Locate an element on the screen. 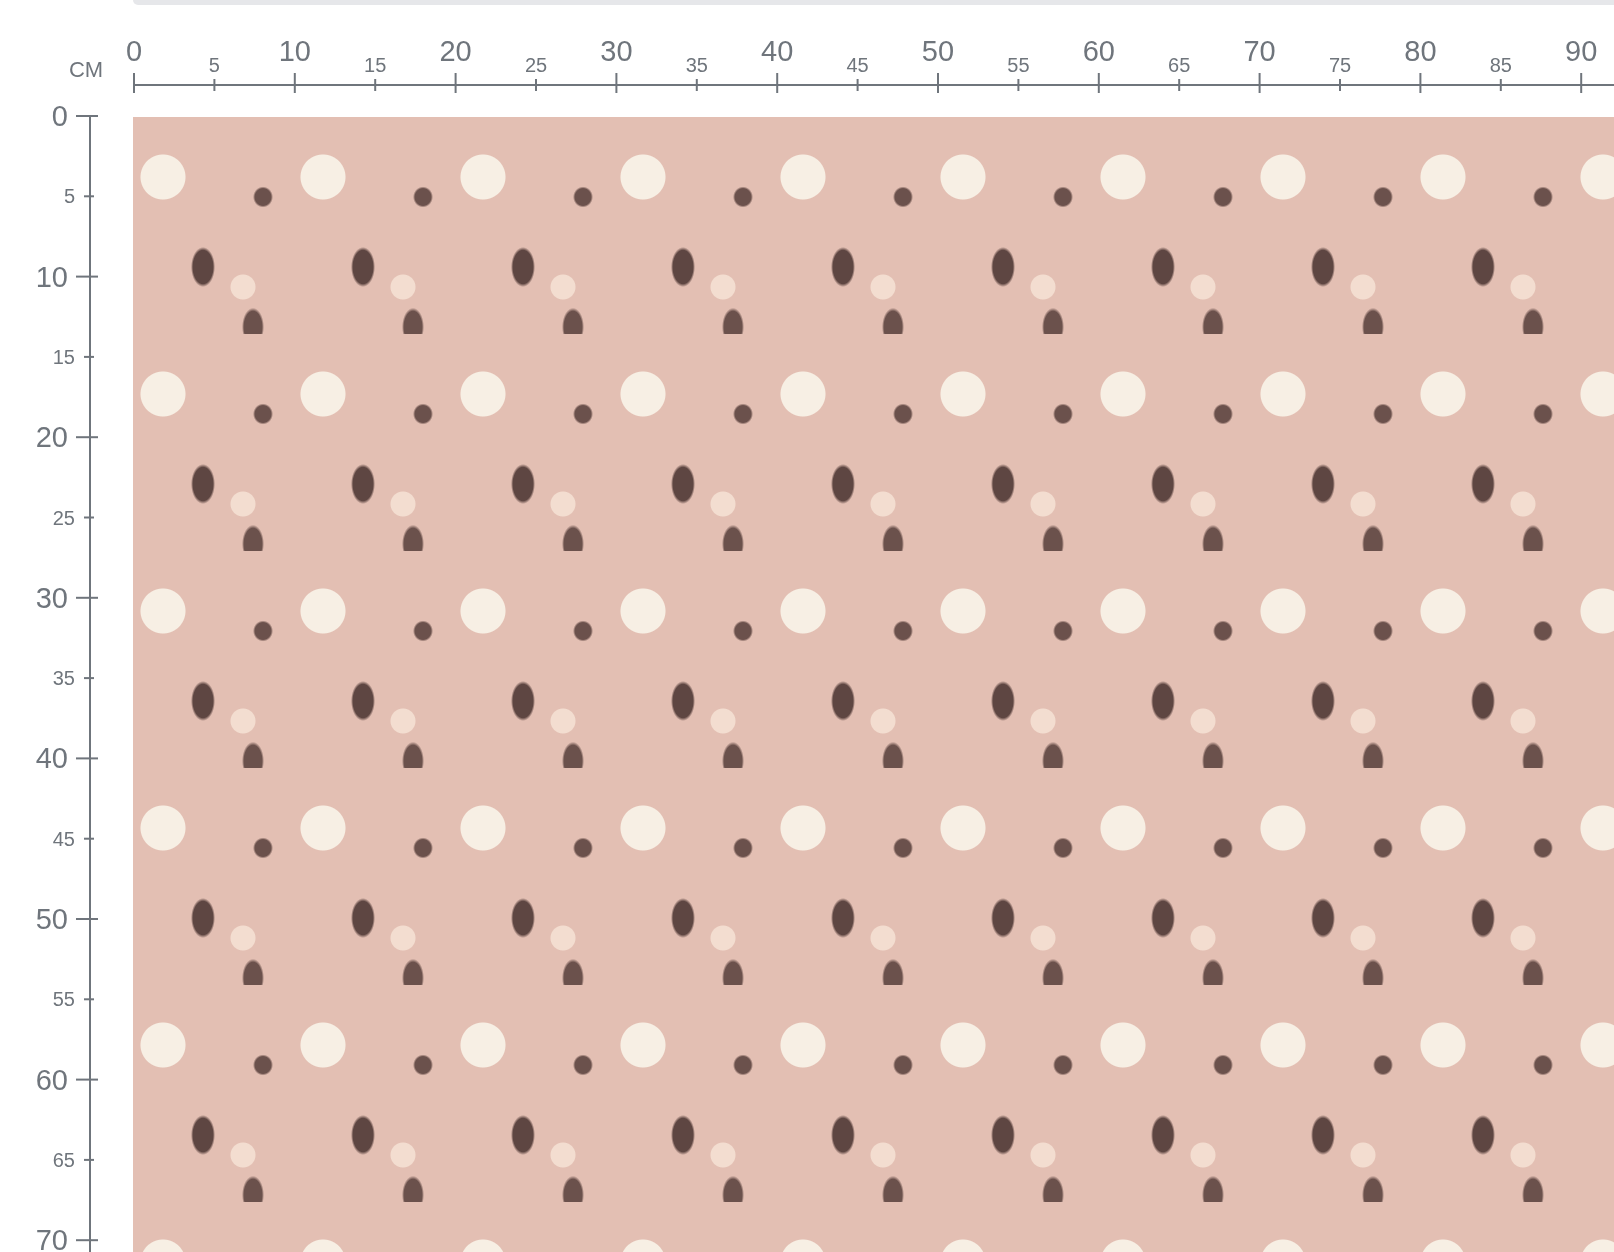  ruler-label: 90 is located at coordinates (1581, 51).